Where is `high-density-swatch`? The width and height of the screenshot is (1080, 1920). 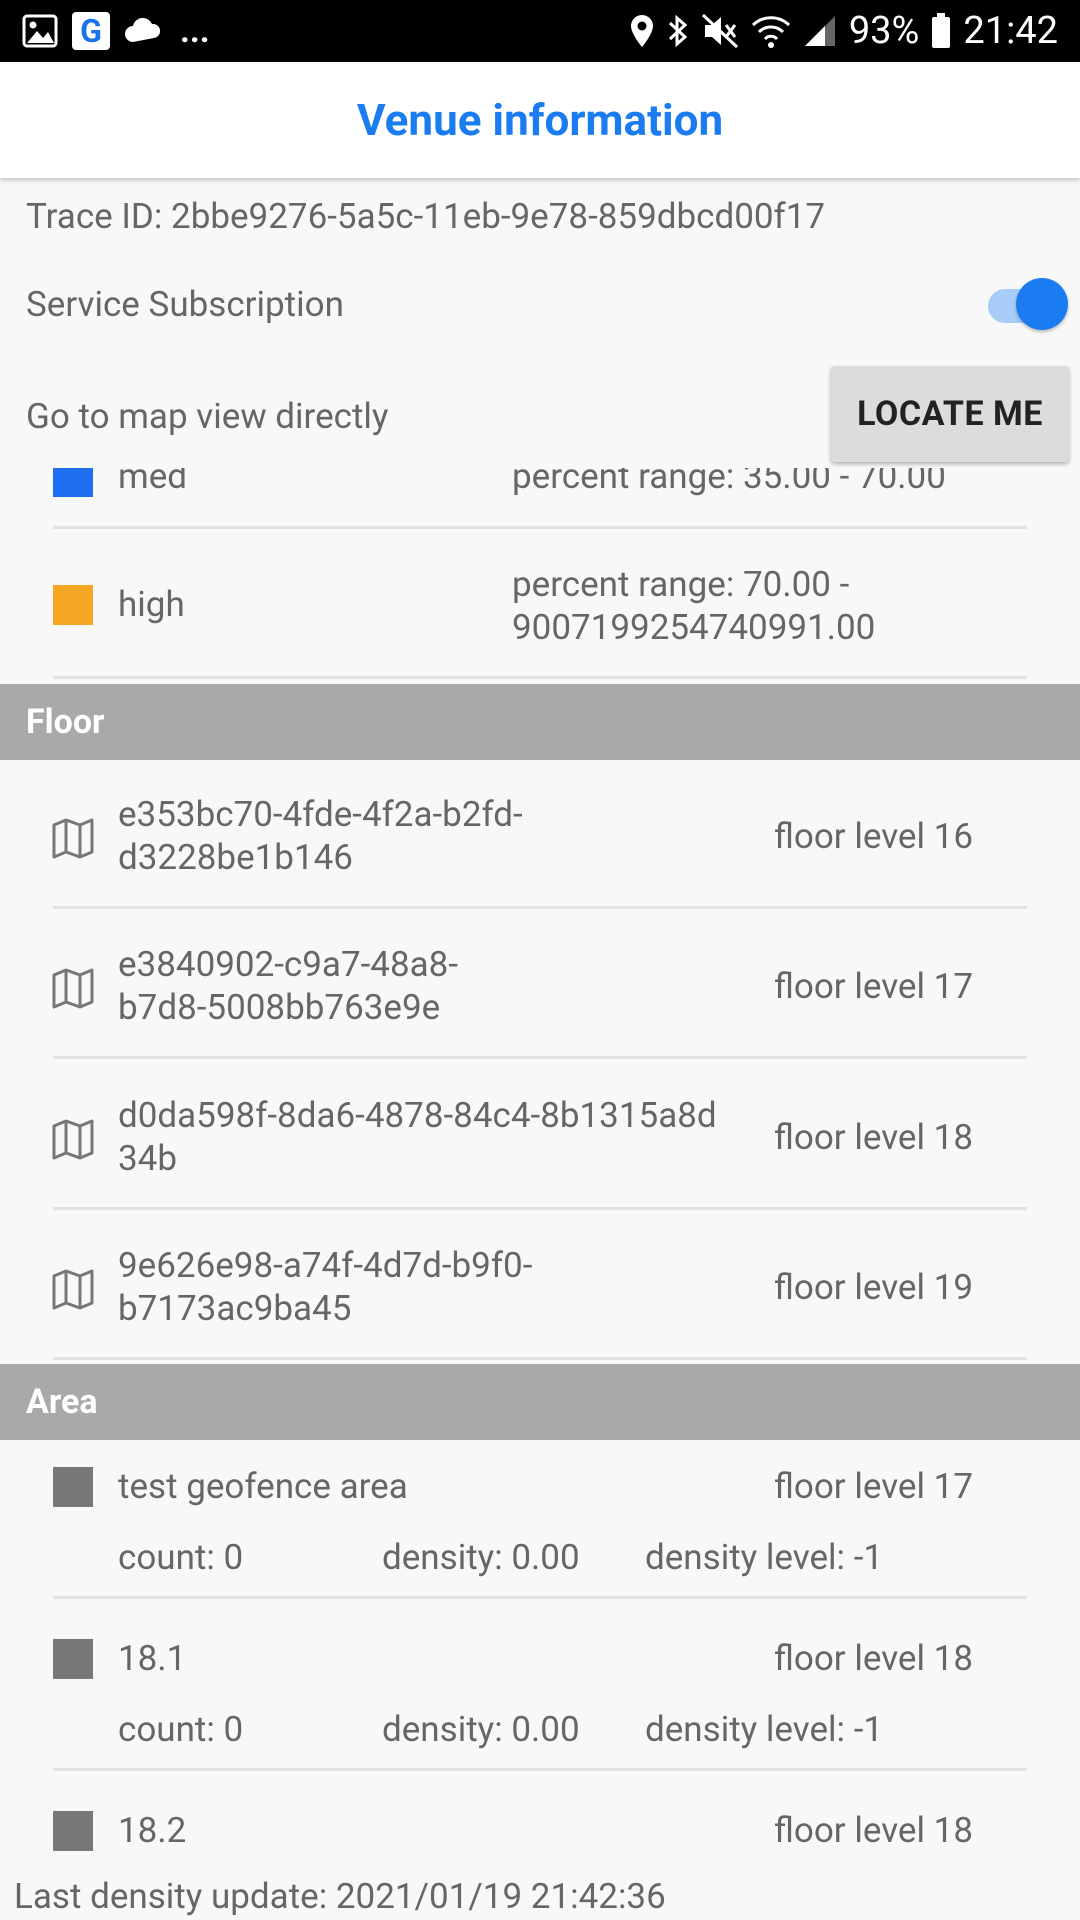 high-density-swatch is located at coordinates (73, 605).